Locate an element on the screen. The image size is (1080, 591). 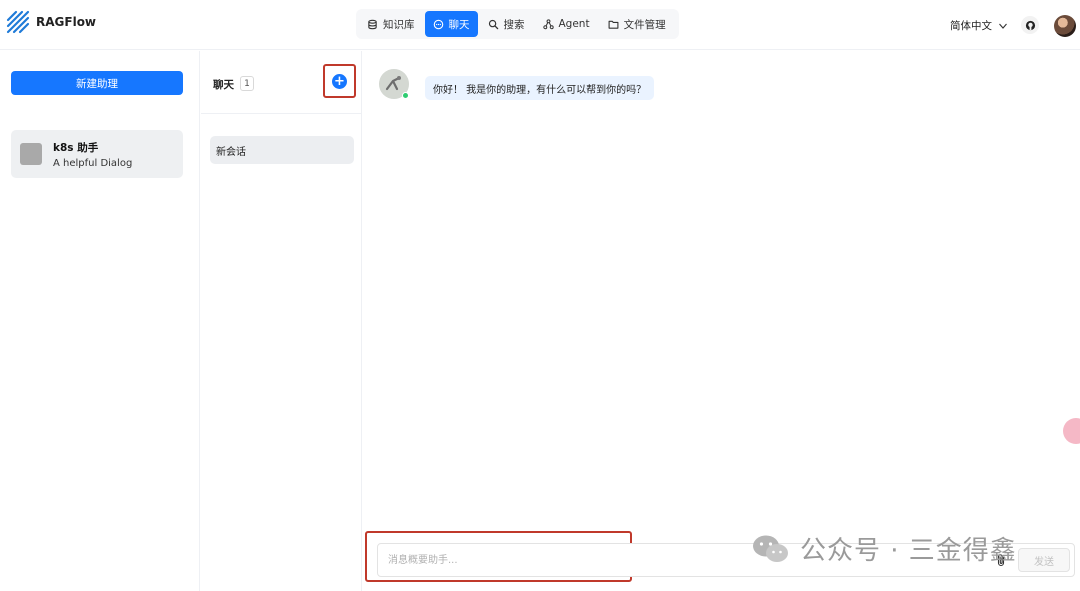
plus-circle-icon: + is located at coordinates (339, 81).